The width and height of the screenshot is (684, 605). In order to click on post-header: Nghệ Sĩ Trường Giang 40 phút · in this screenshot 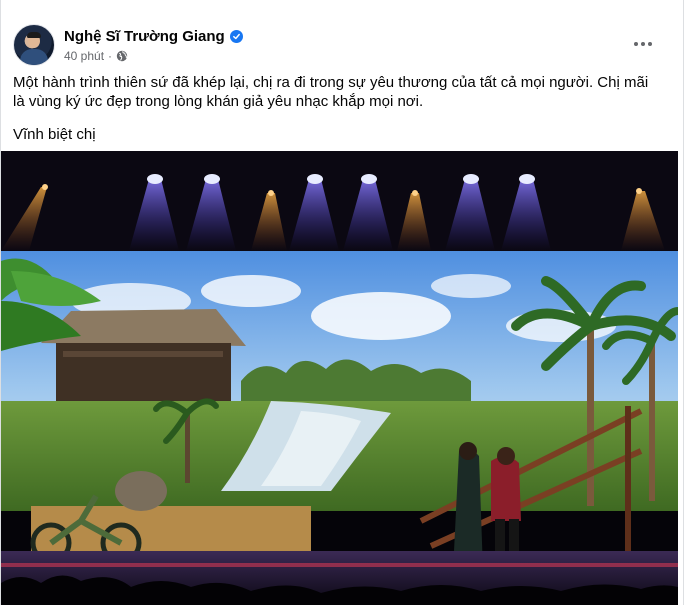, I will do `click(128, 45)`.